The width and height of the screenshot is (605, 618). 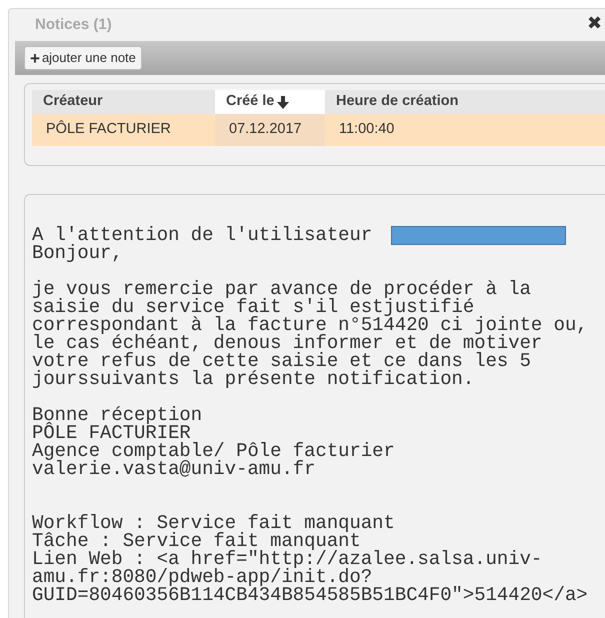 I want to click on message-line: correspondant à la facture n°514420 ci jointe ou,, so click(x=310, y=325).